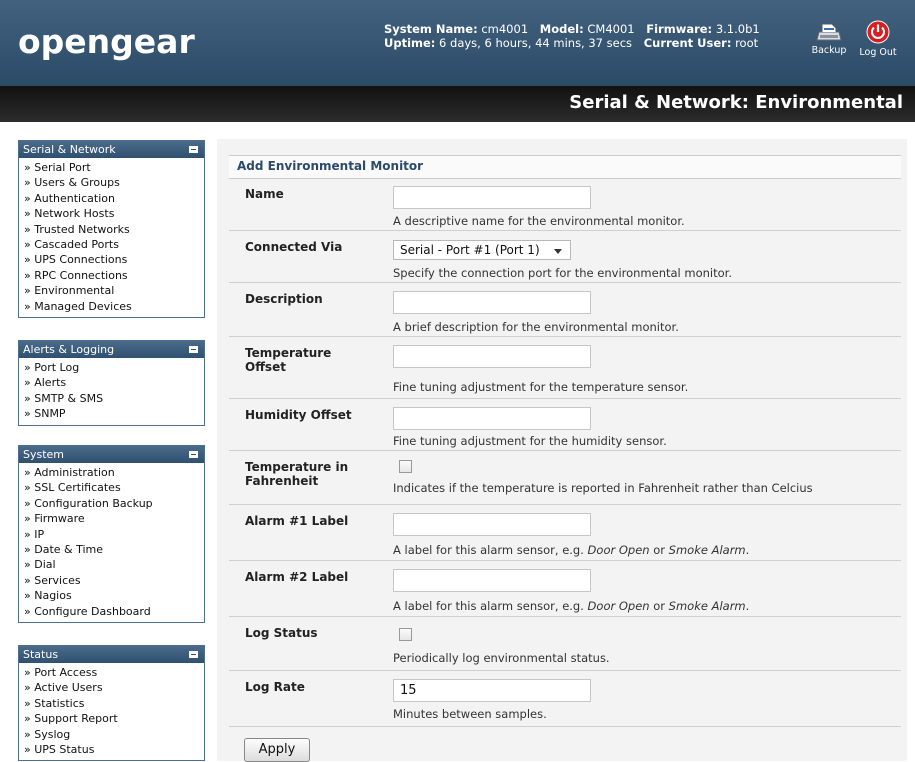 This screenshot has height=762, width=915. What do you see at coordinates (288, 353) in the screenshot?
I see `temperature-offset-label-line1: Temperature` at bounding box center [288, 353].